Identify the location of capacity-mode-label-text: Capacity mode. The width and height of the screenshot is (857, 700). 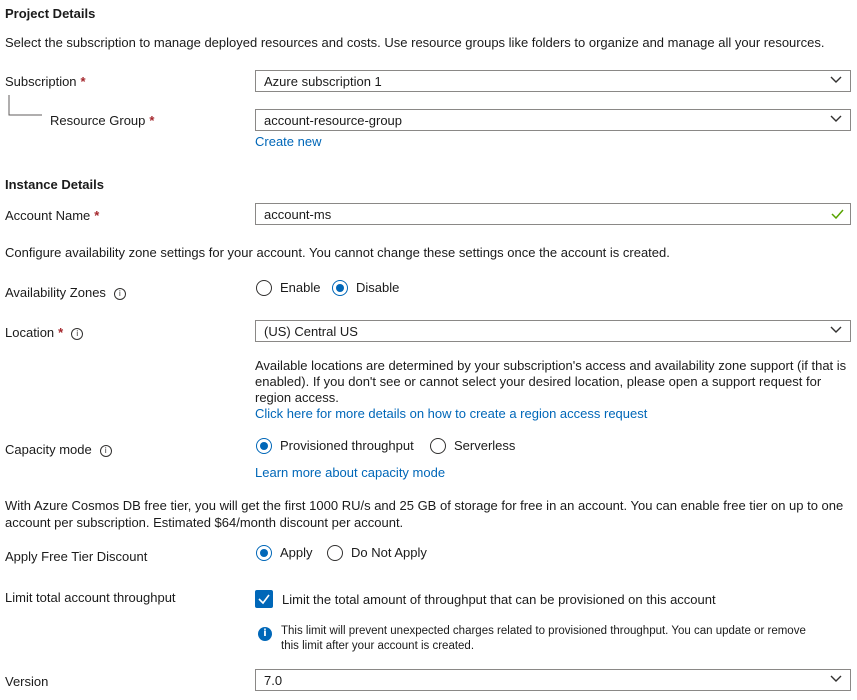
(48, 449).